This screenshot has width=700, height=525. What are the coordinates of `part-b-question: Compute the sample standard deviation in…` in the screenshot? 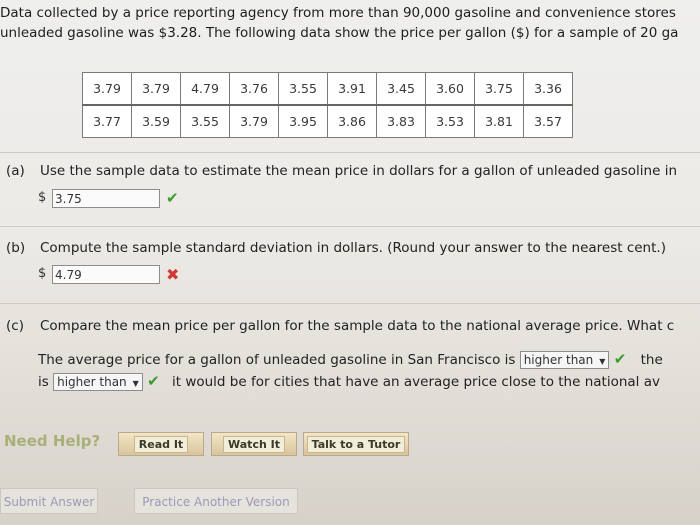 It's located at (353, 248).